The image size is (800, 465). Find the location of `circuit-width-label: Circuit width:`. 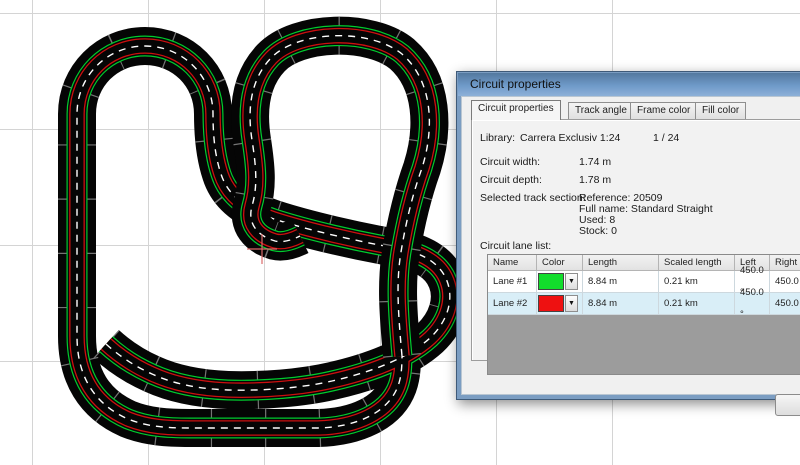

circuit-width-label: Circuit width: is located at coordinates (510, 162).